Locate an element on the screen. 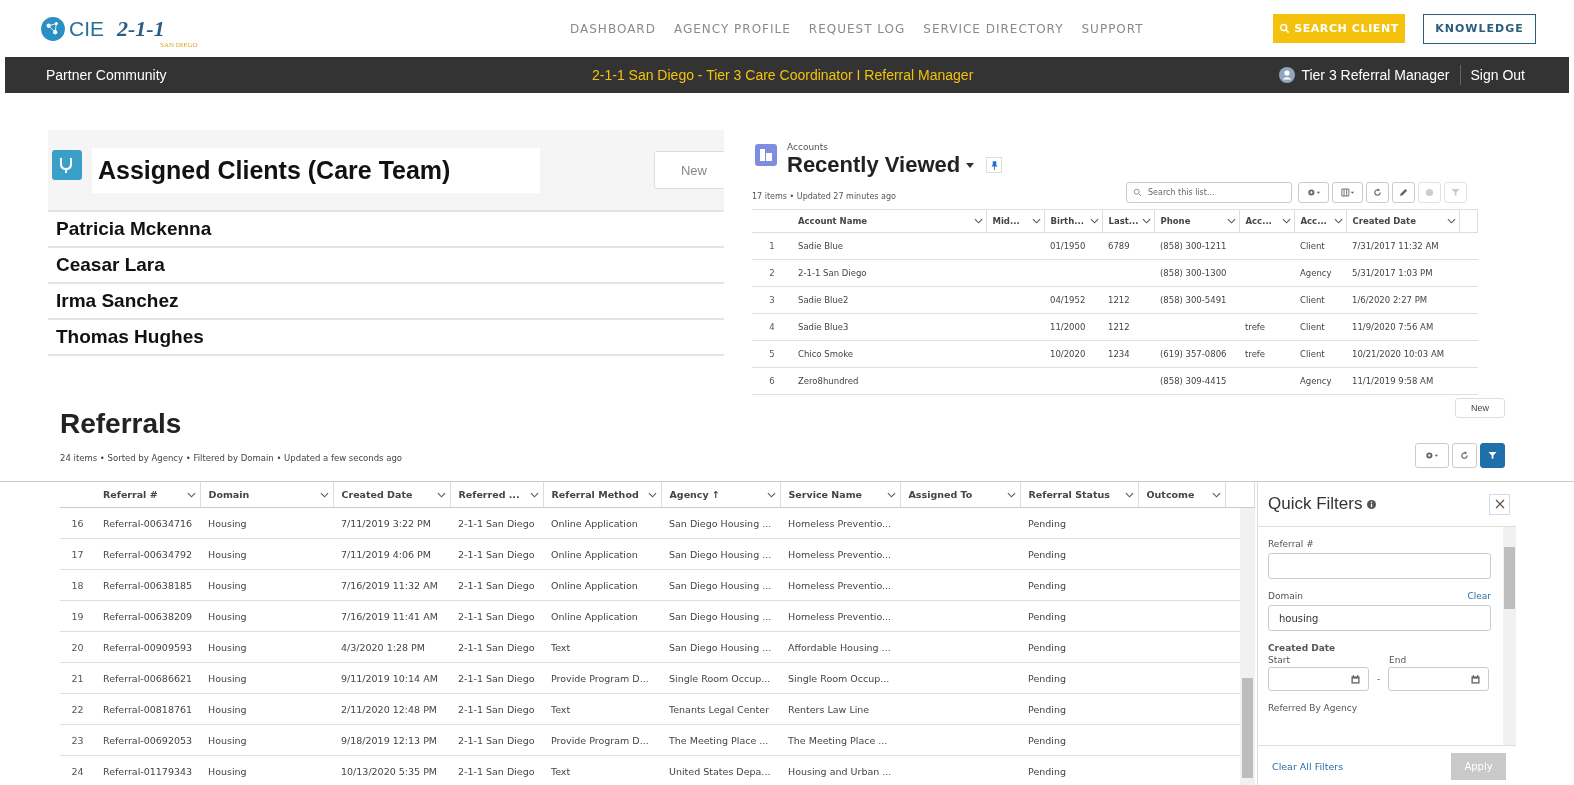 This screenshot has height=785, width=1574. close-icon is located at coordinates (1499, 504).